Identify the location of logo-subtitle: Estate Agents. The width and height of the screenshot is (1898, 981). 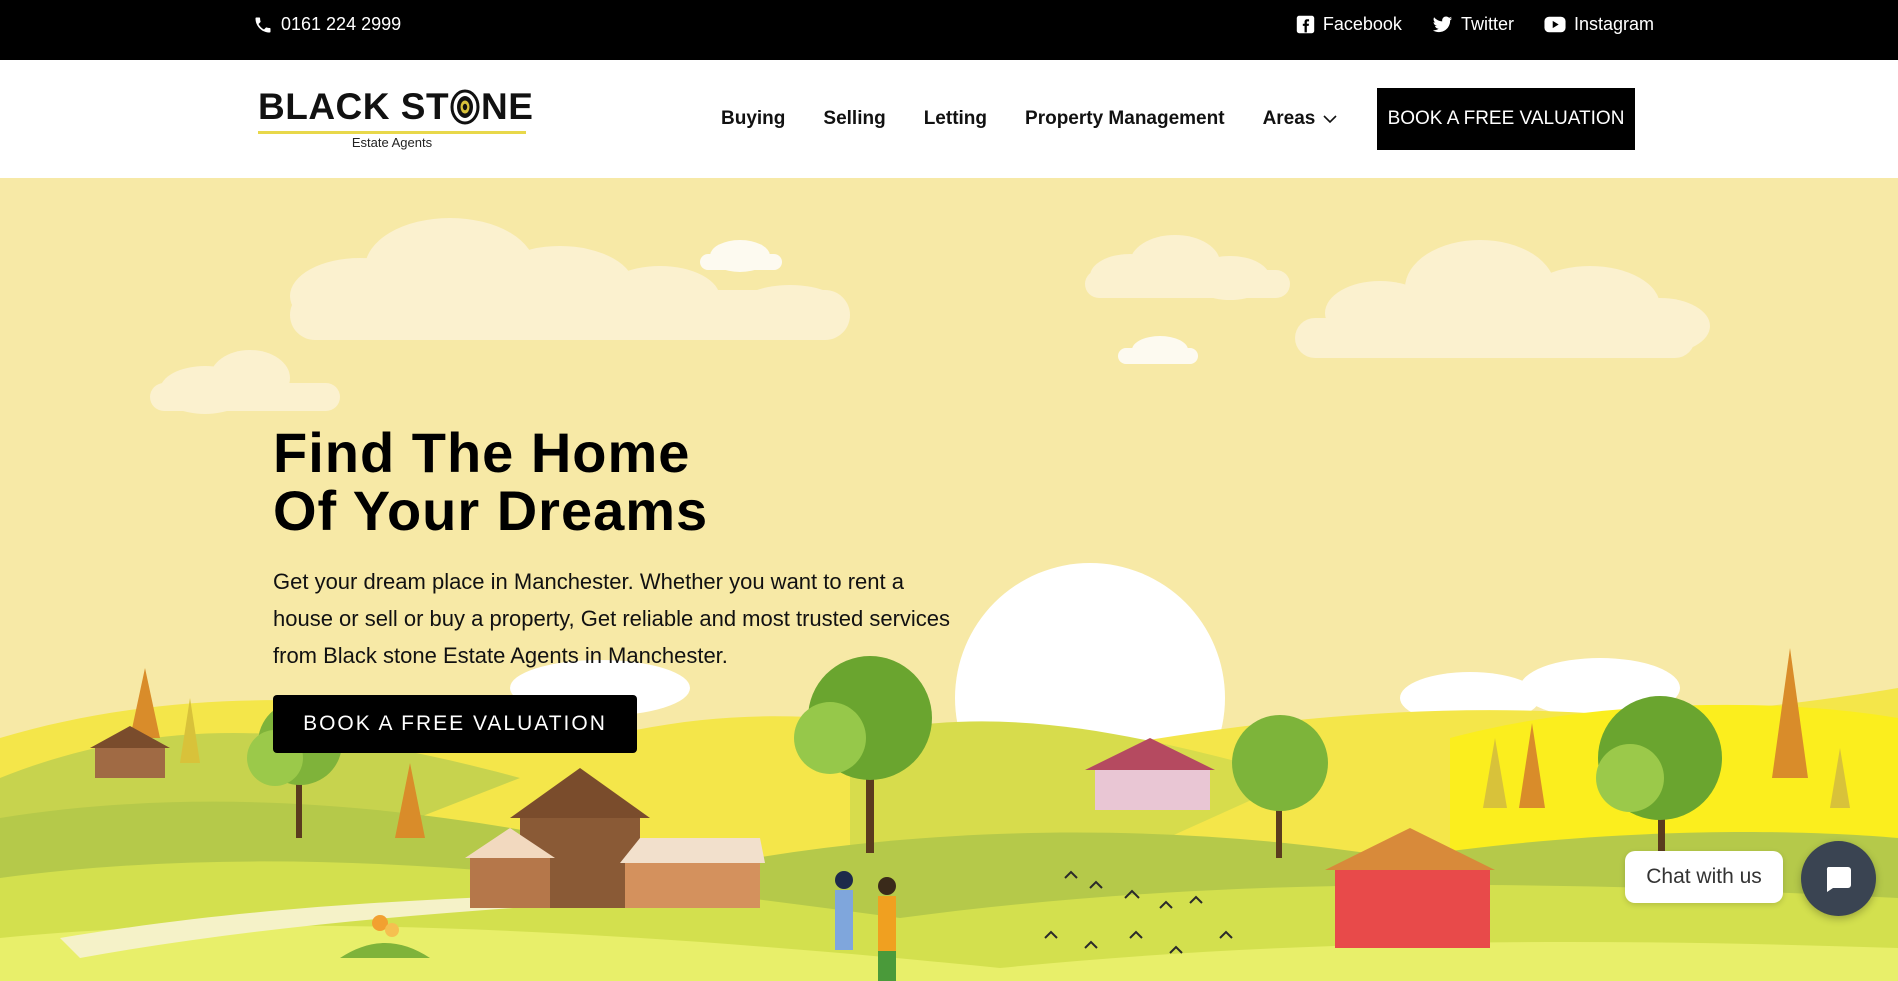
(392, 142).